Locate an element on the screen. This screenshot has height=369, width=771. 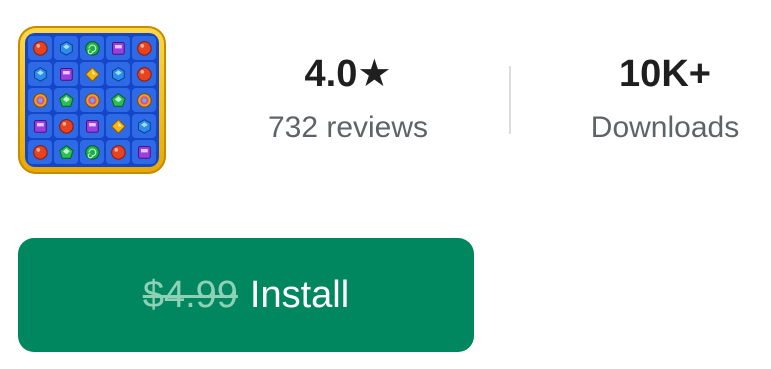
install-label: Install is located at coordinates (299, 294).